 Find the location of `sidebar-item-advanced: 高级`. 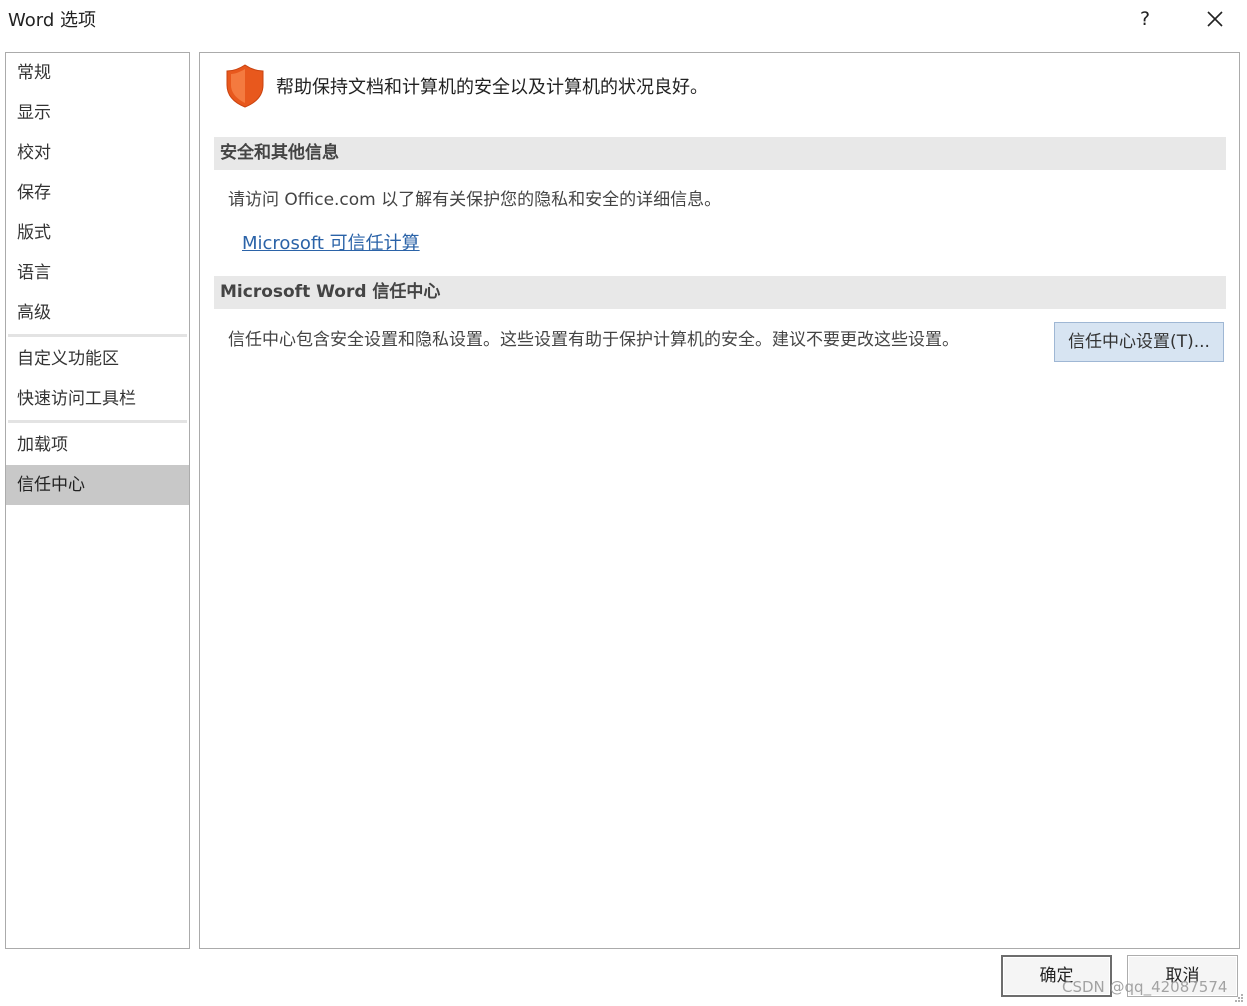

sidebar-item-advanced: 高级 is located at coordinates (97, 313).